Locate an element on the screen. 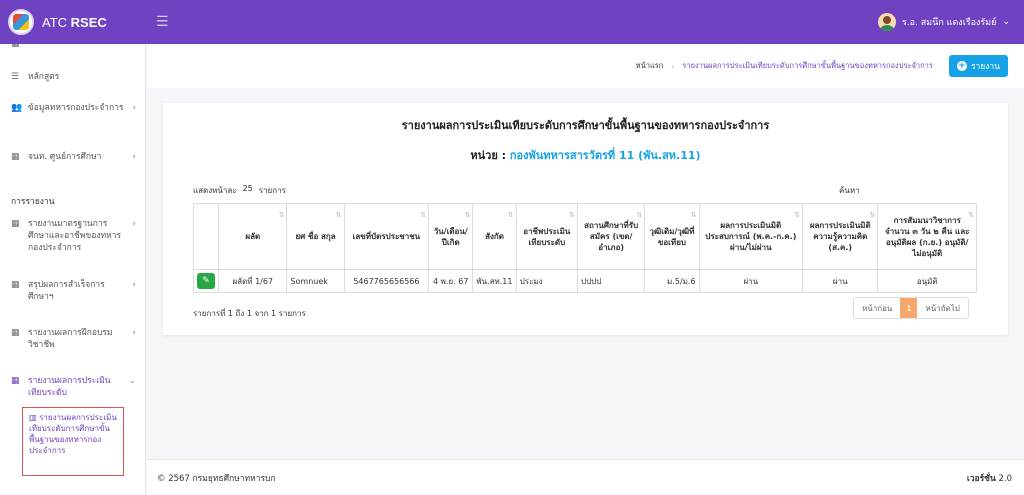 The width and height of the screenshot is (1024, 495). column-header: วุฒิเดิม/วุฒิที่ขอเทียบ ⇅ is located at coordinates (672, 236).